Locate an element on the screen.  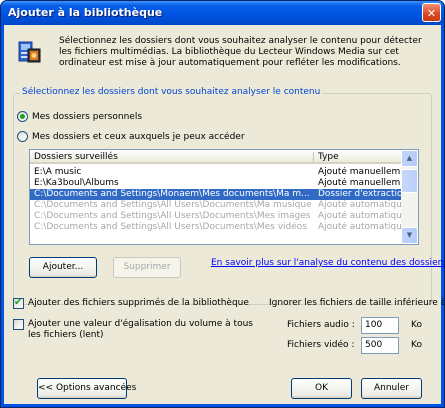
list-item: E:\A music Ajouté manuellement is located at coordinates (216, 172).